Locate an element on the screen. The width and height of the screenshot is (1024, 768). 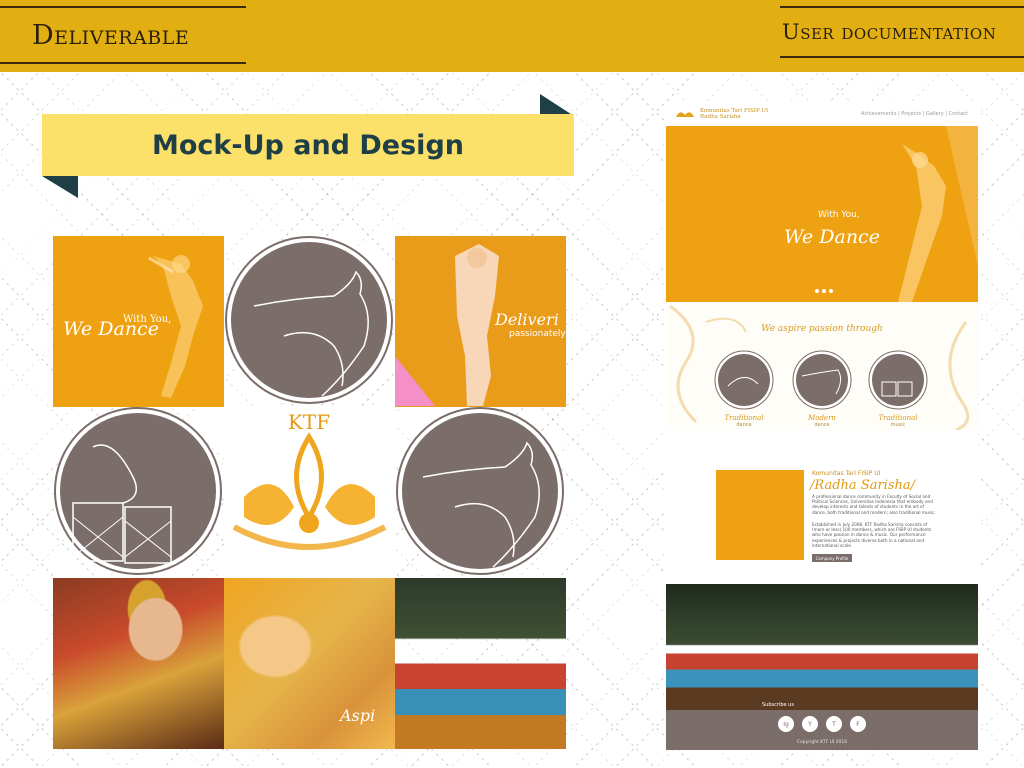
mockup-aspire-section: We aspire passion through is located at coordinates (822, 366).